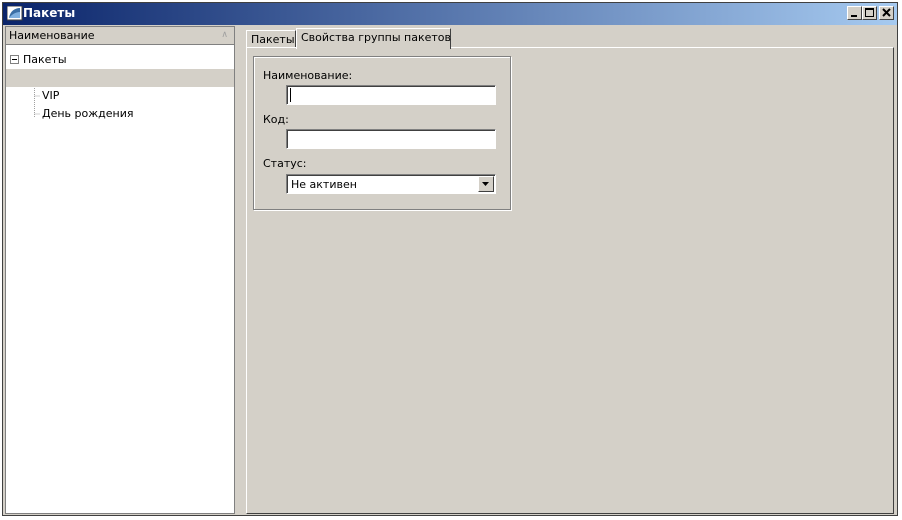  I want to click on code-label: Код:, so click(276, 119).